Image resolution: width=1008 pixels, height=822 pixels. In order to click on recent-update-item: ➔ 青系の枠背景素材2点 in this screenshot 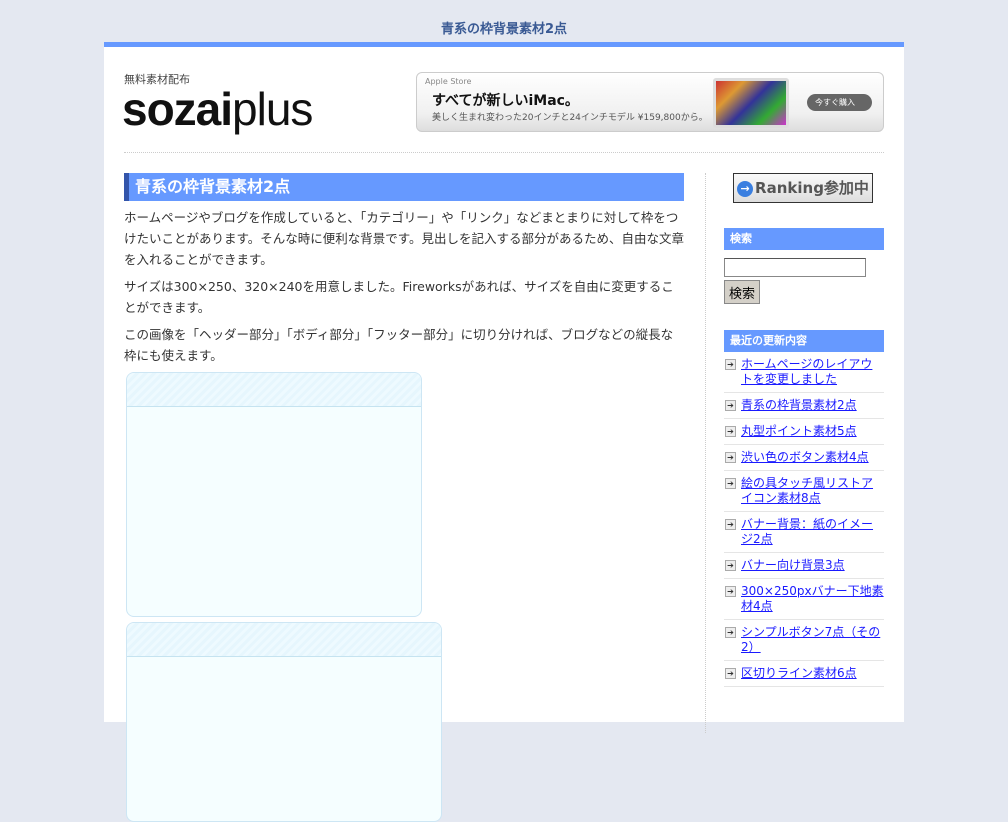, I will do `click(804, 406)`.